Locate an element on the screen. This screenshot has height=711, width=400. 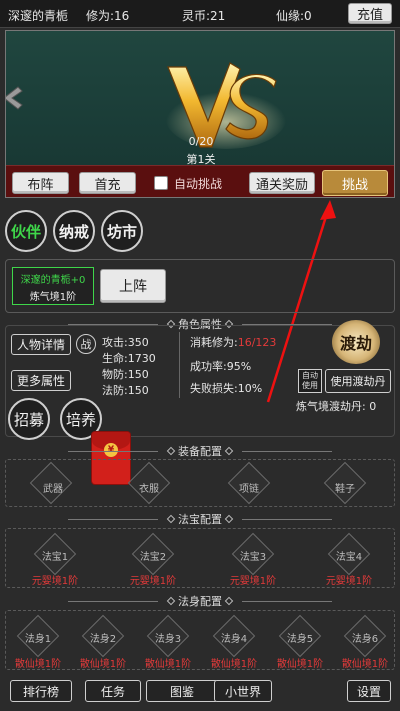
stats-separator is located at coordinates (179, 365).